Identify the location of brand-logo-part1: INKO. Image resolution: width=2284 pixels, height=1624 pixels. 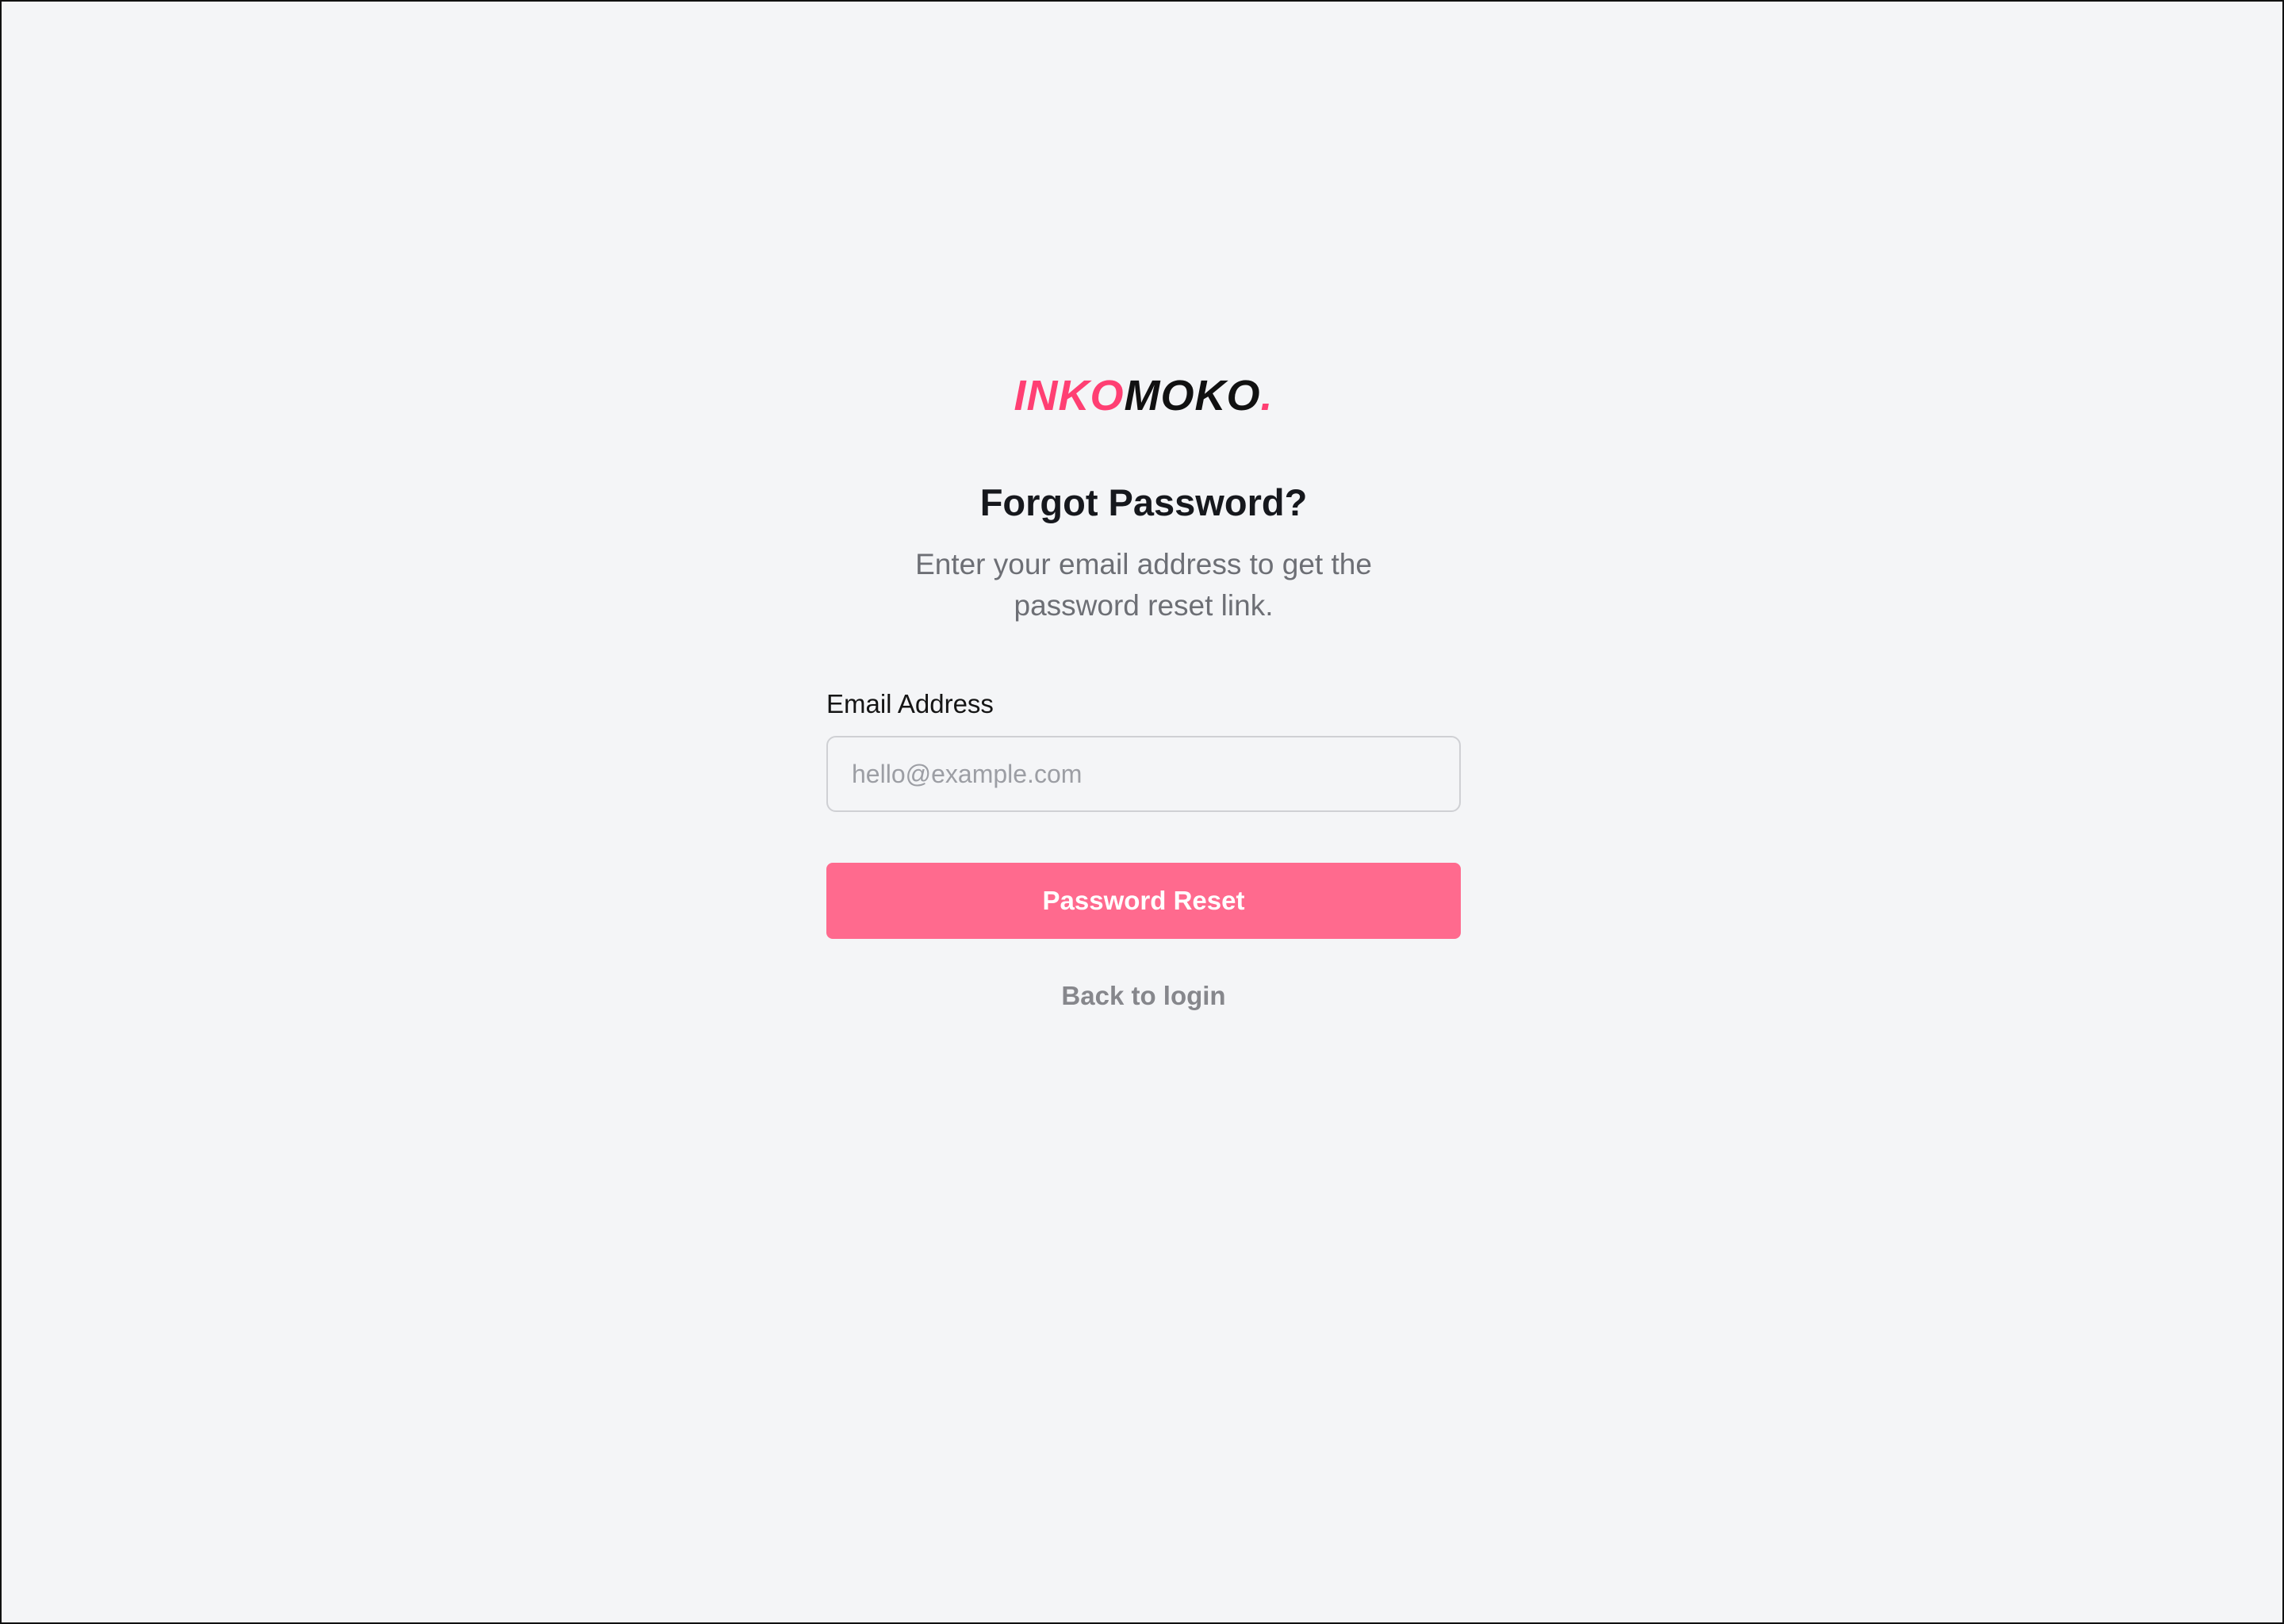
(1069, 395).